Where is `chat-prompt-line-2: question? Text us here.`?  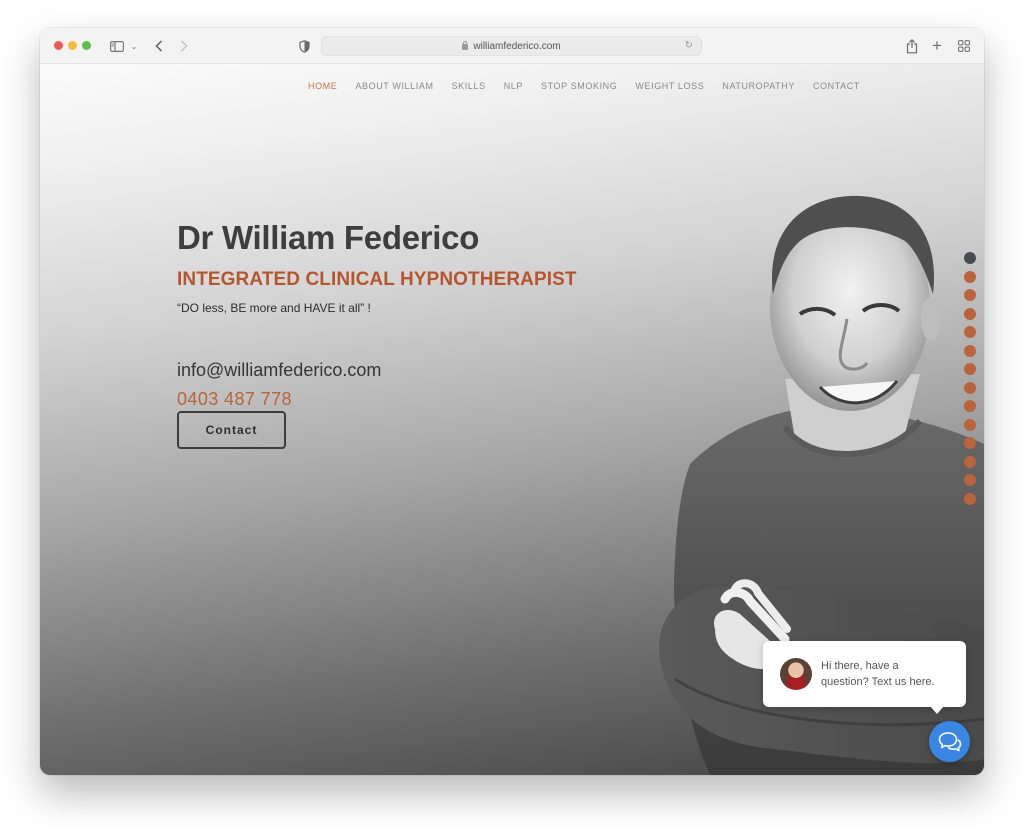 chat-prompt-line-2: question? Text us here. is located at coordinates (878, 682).